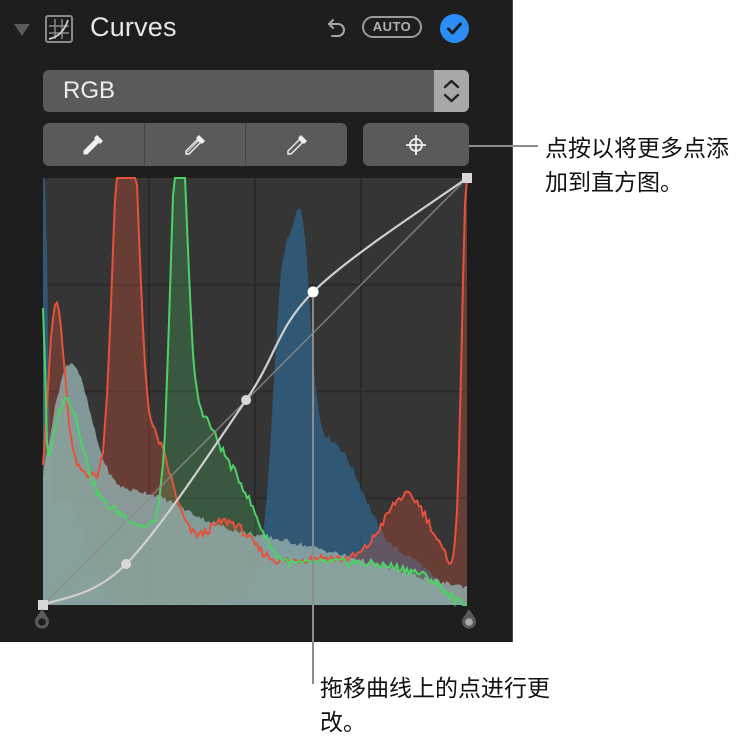 Image resolution: width=753 pixels, height=745 pixels. Describe the element at coordinates (59, 29) in the screenshot. I see `curves-adjustment-icon` at that location.